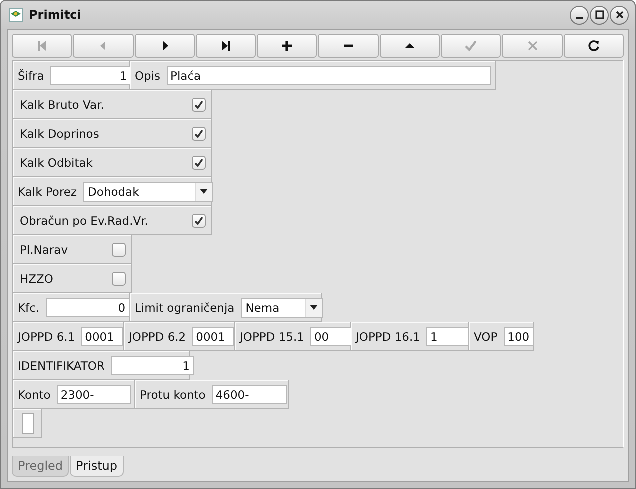  What do you see at coordinates (56, 163) in the screenshot?
I see `field-label: Kalk Odbitak` at bounding box center [56, 163].